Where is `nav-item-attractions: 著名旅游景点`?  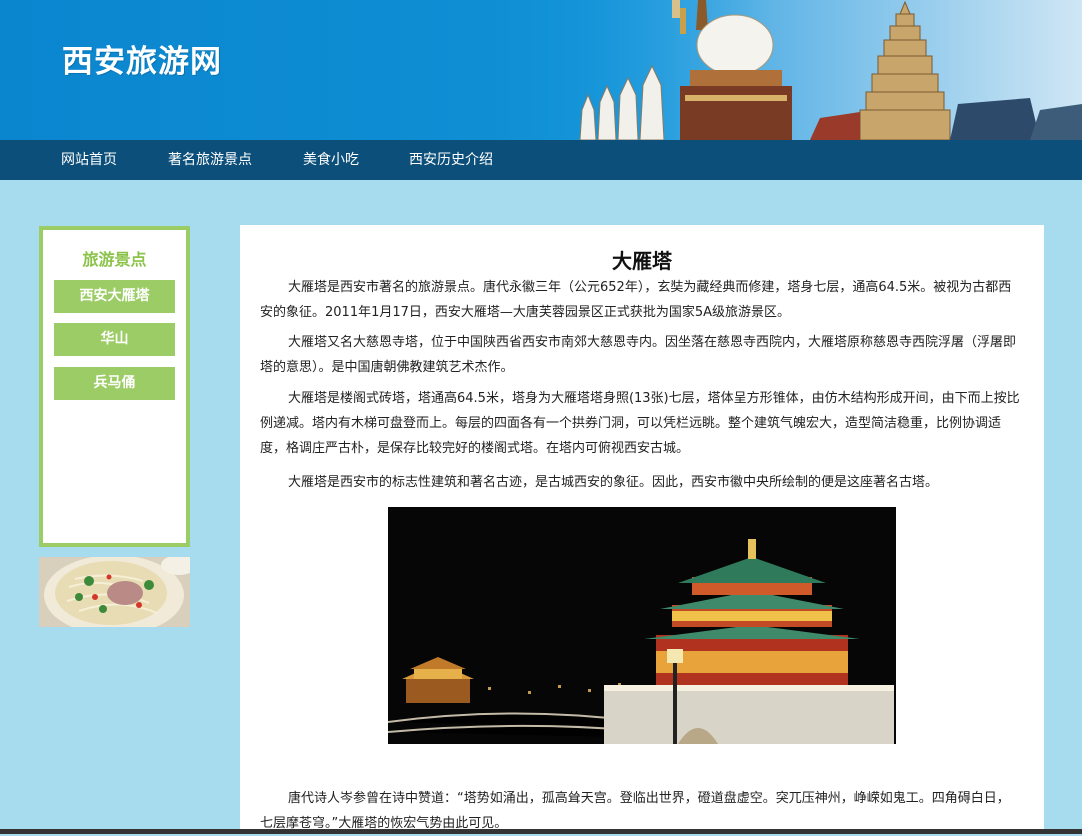 nav-item-attractions: 著名旅游景点 is located at coordinates (210, 160).